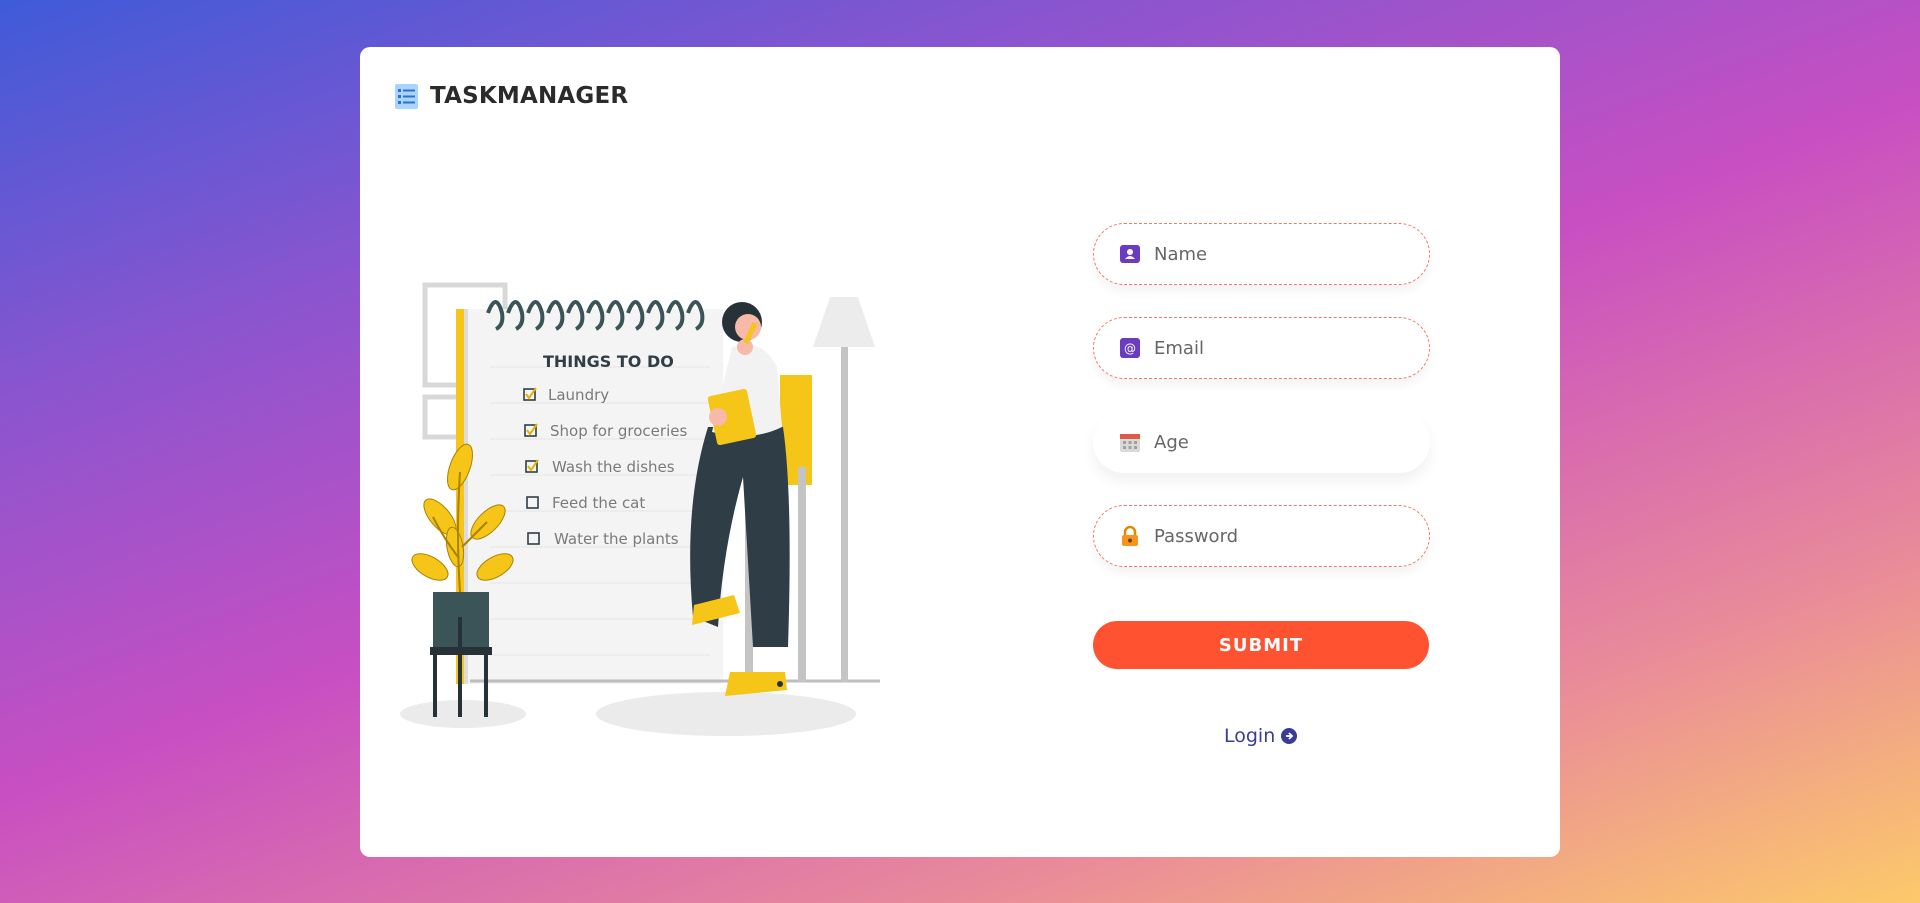 Image resolution: width=1920 pixels, height=903 pixels. I want to click on todo-heading: THINGS TO DO, so click(608, 361).